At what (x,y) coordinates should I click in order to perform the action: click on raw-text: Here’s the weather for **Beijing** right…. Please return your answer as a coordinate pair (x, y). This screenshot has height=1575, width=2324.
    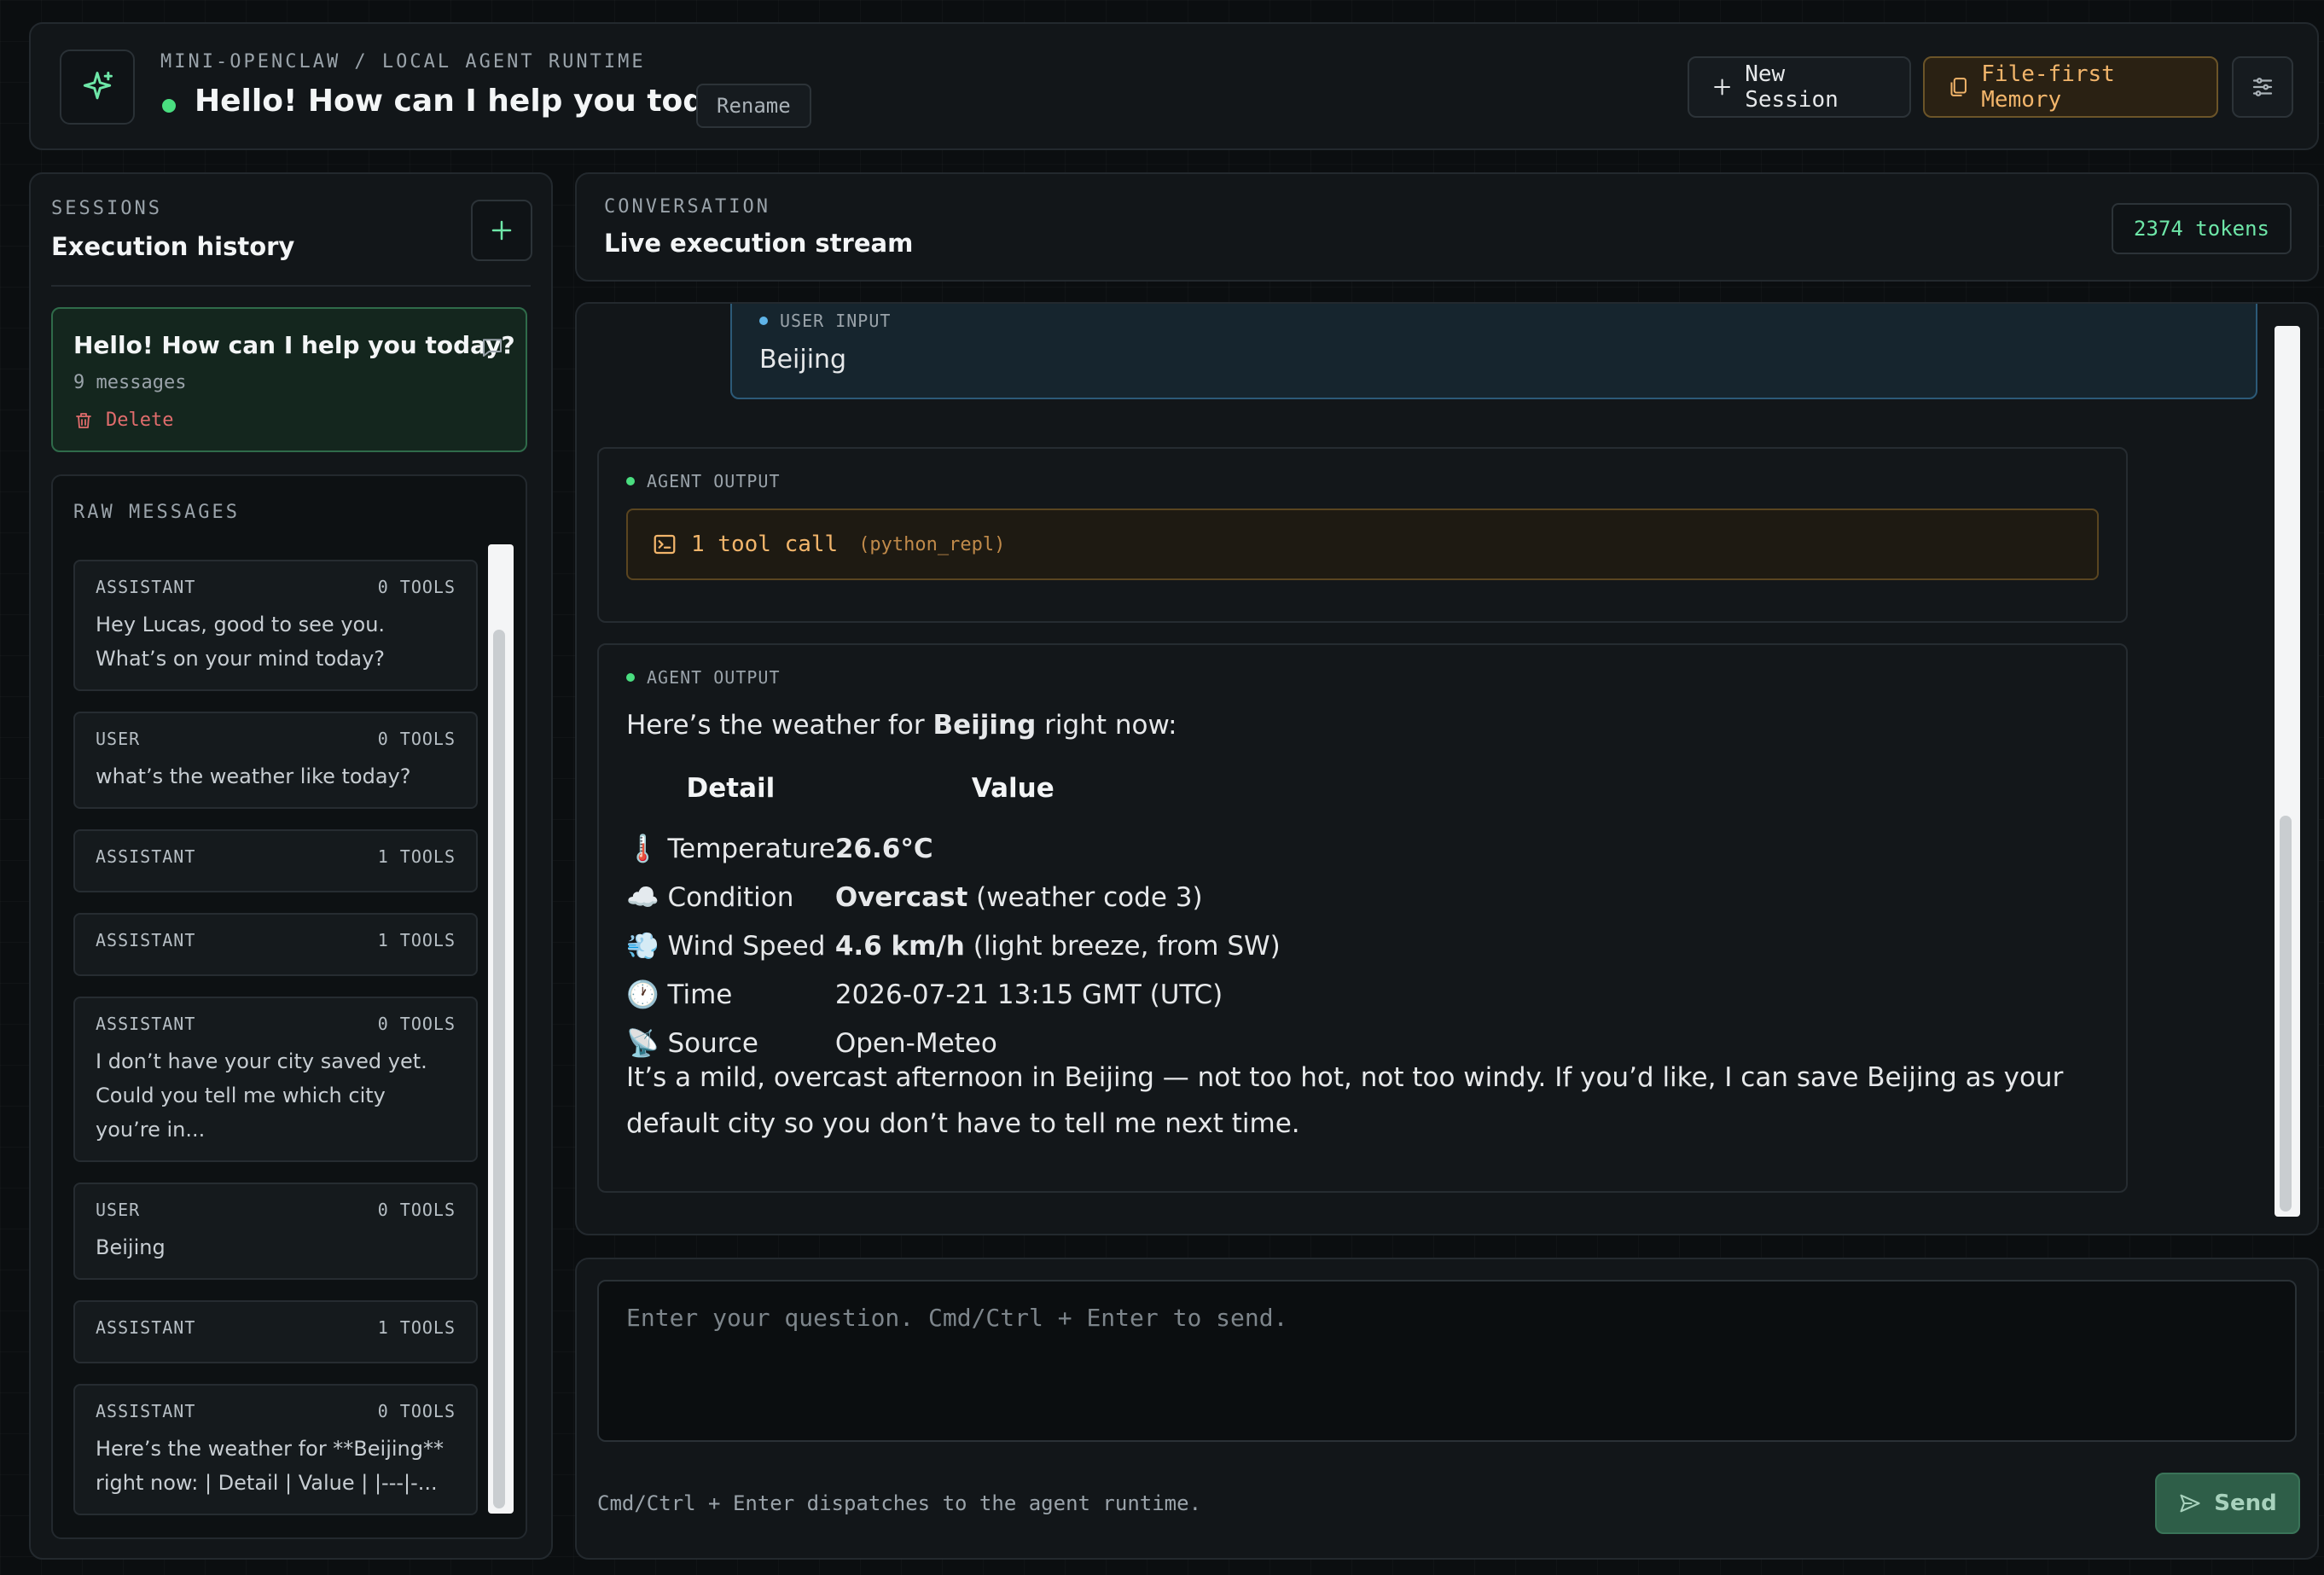
    Looking at the image, I should click on (270, 1466).